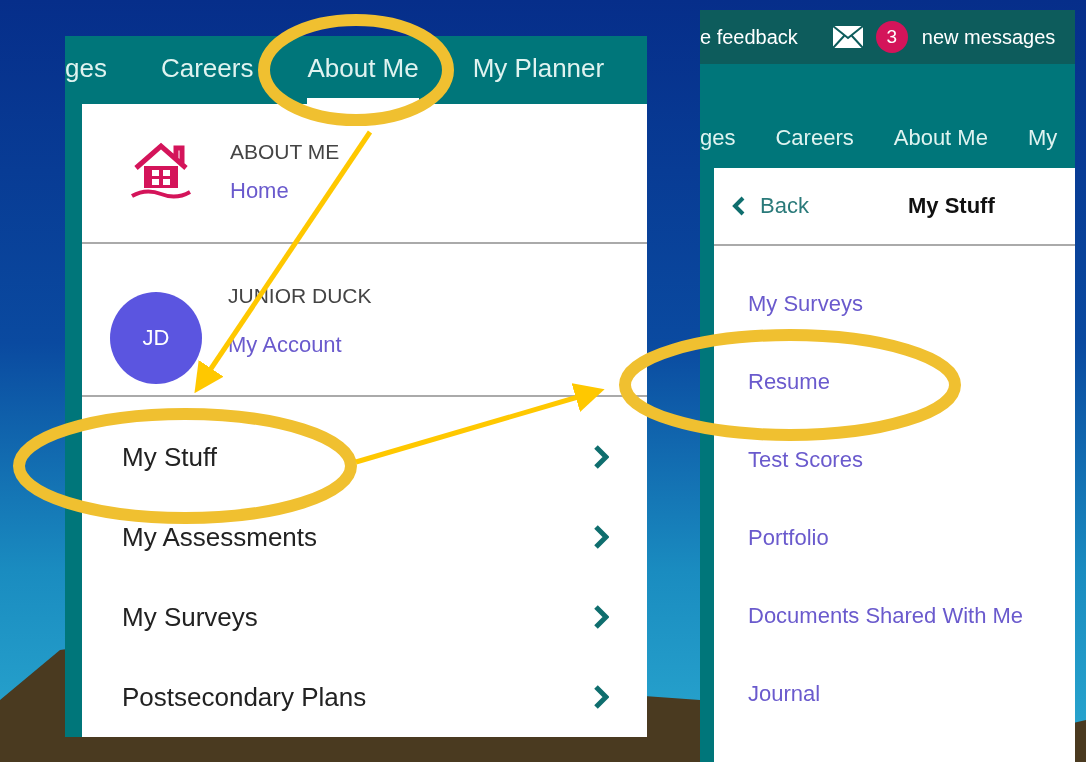  I want to click on chevron-left-icon, so click(739, 206).